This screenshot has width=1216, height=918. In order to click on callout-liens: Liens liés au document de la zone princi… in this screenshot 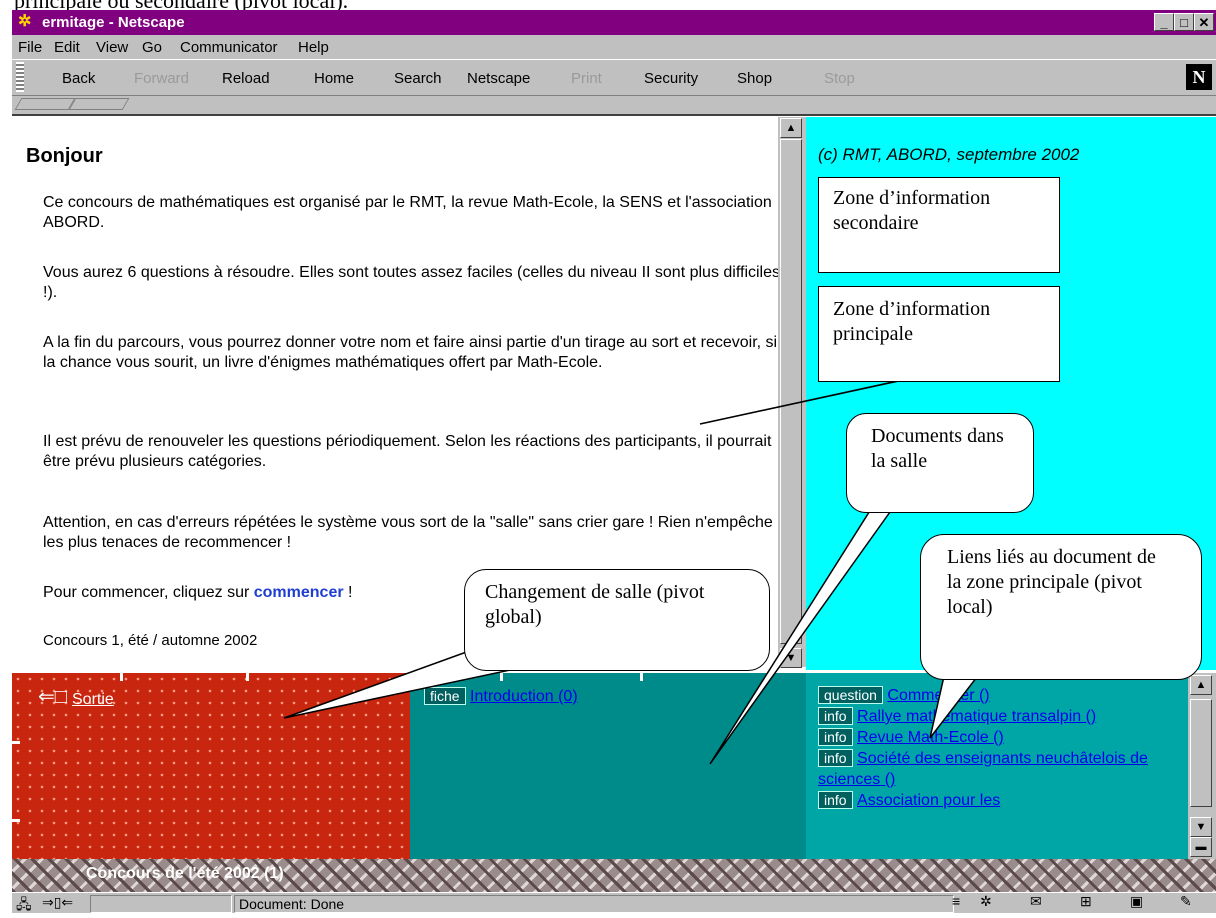, I will do `click(1061, 607)`.